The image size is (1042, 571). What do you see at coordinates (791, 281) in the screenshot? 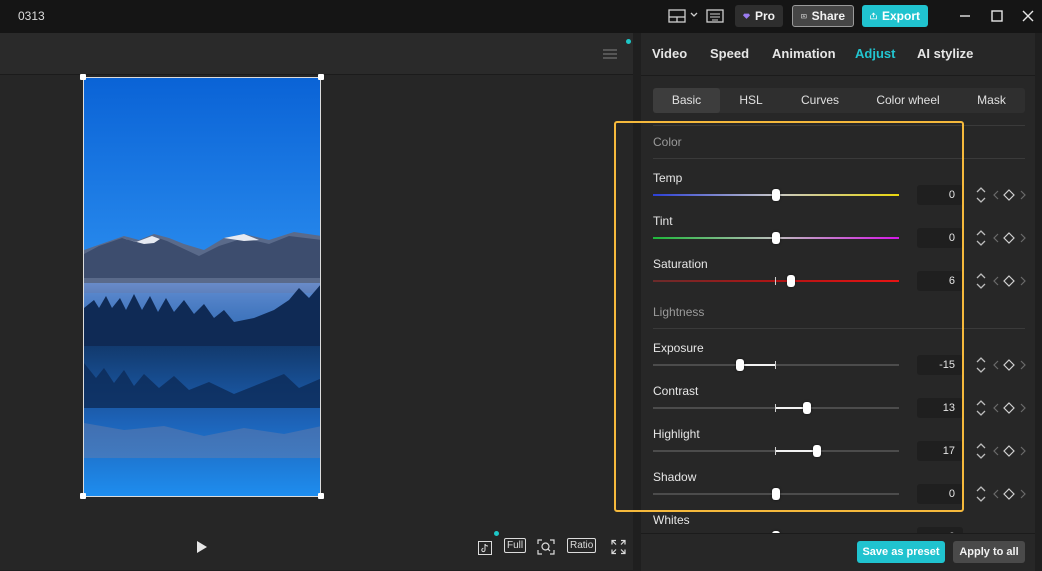
I see `saturation-knob` at bounding box center [791, 281].